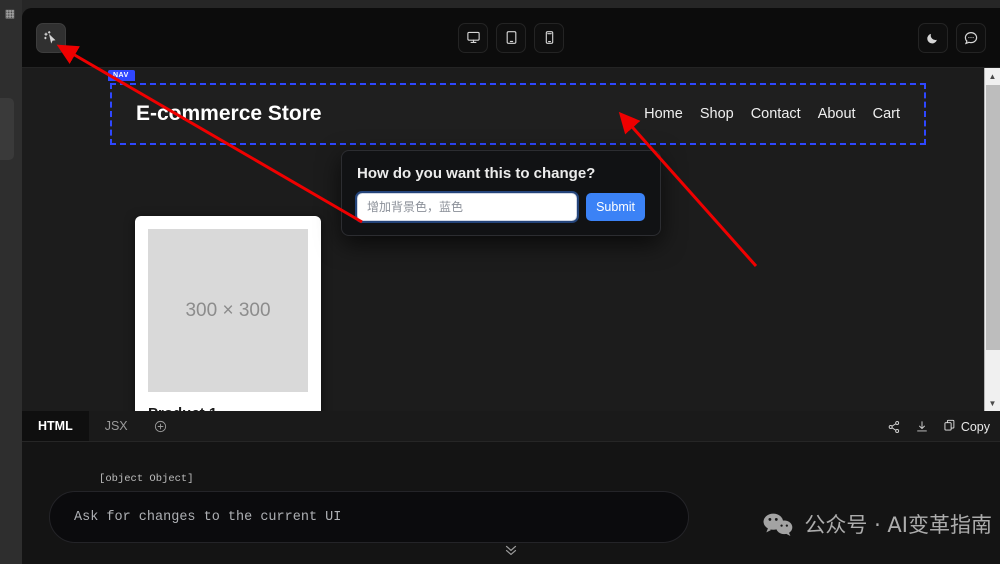  I want to click on nav-link-shop: Shop, so click(717, 114).